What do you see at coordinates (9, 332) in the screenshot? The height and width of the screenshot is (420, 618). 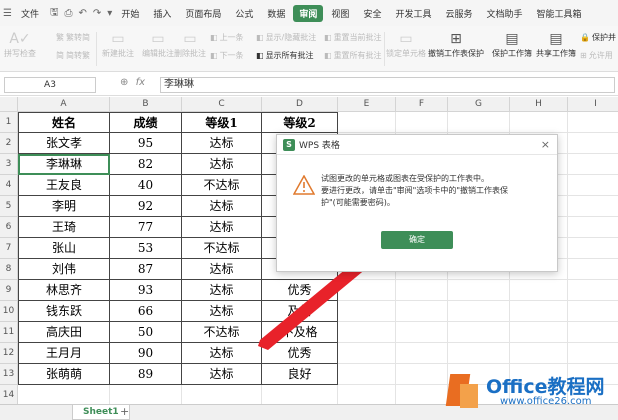 I see `row-header-11: 11` at bounding box center [9, 332].